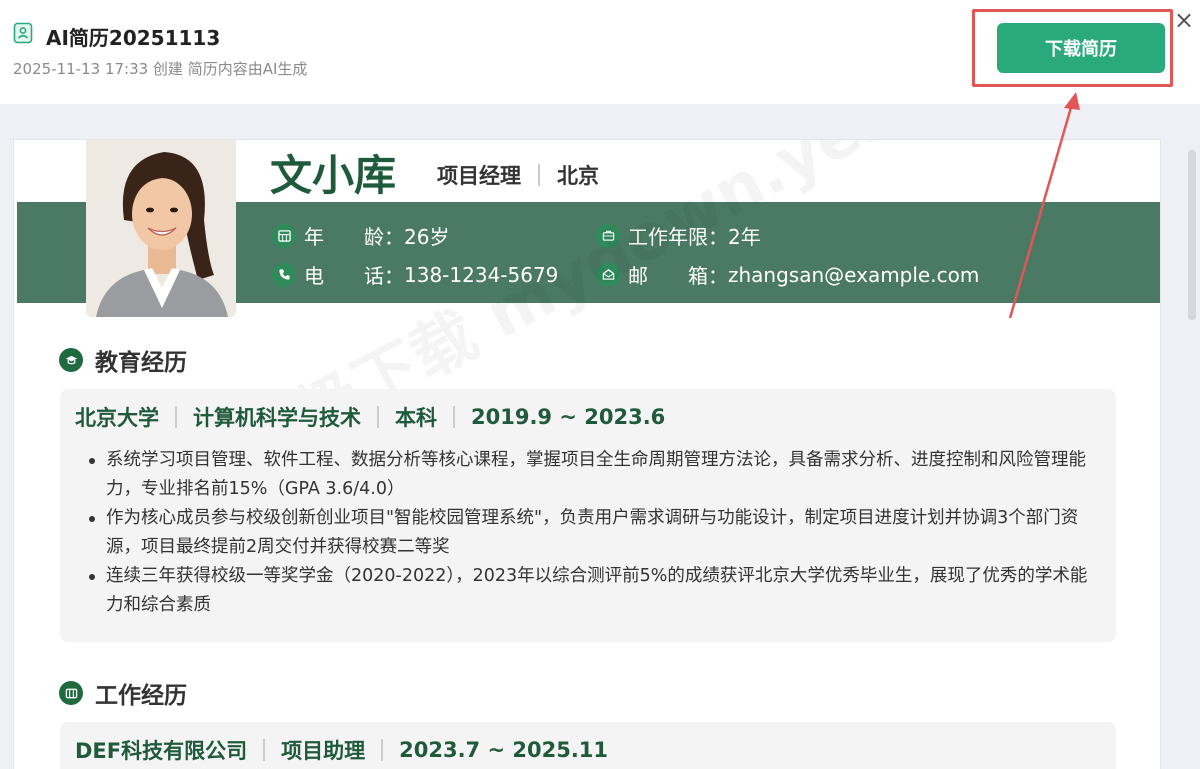 The width and height of the screenshot is (1200, 769). I want to click on job-position: 项目经理, so click(479, 176).